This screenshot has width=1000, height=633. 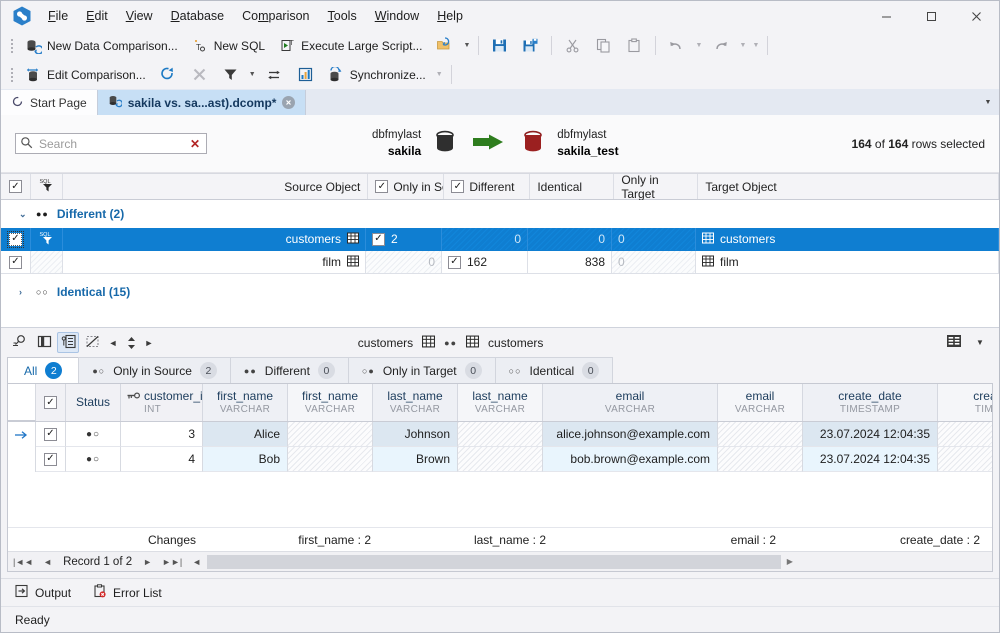 I want to click on create-date-target-column-header: create_date TIMESTAMP, so click(x=965, y=402).